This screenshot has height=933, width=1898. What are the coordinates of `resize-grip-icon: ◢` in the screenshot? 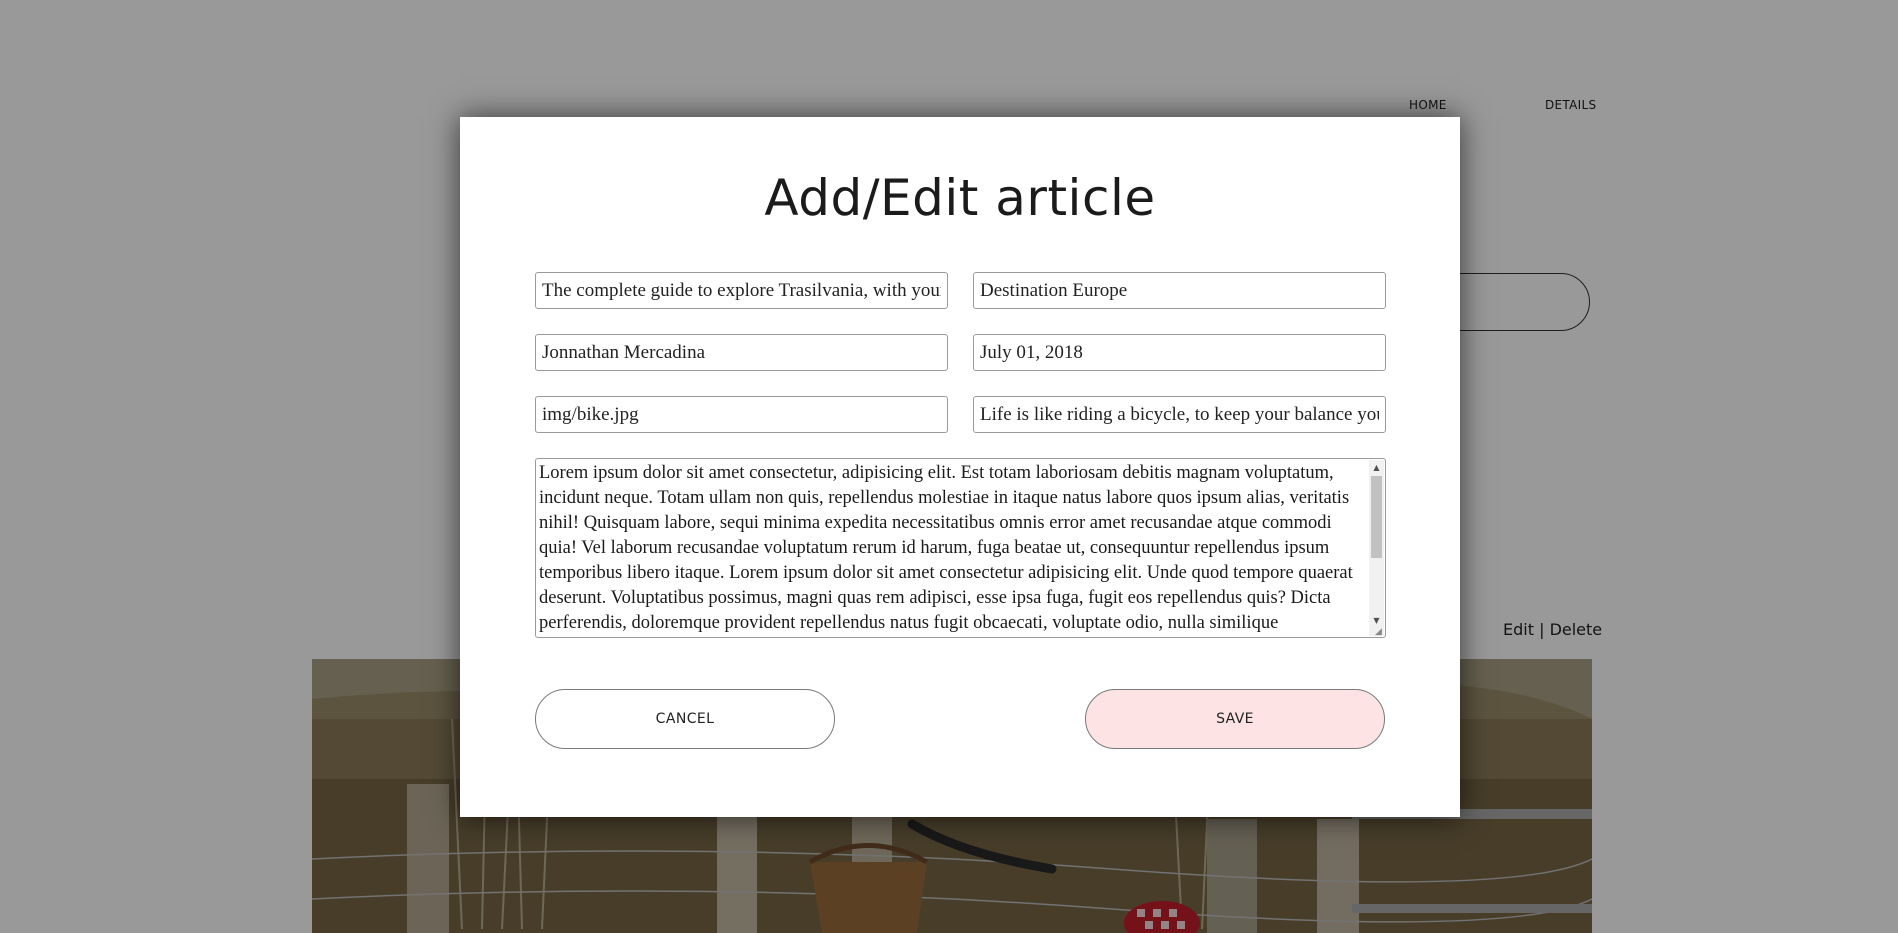 It's located at (1379, 631).